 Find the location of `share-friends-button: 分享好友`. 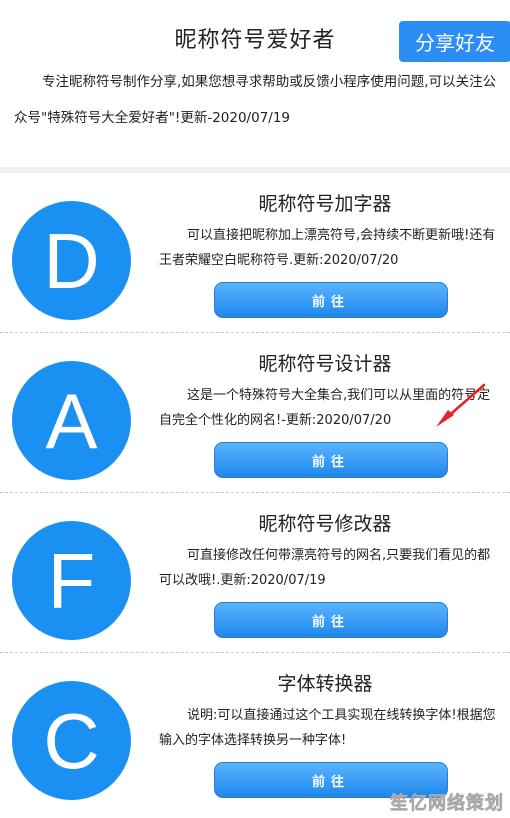

share-friends-button: 分享好友 is located at coordinates (454, 41).